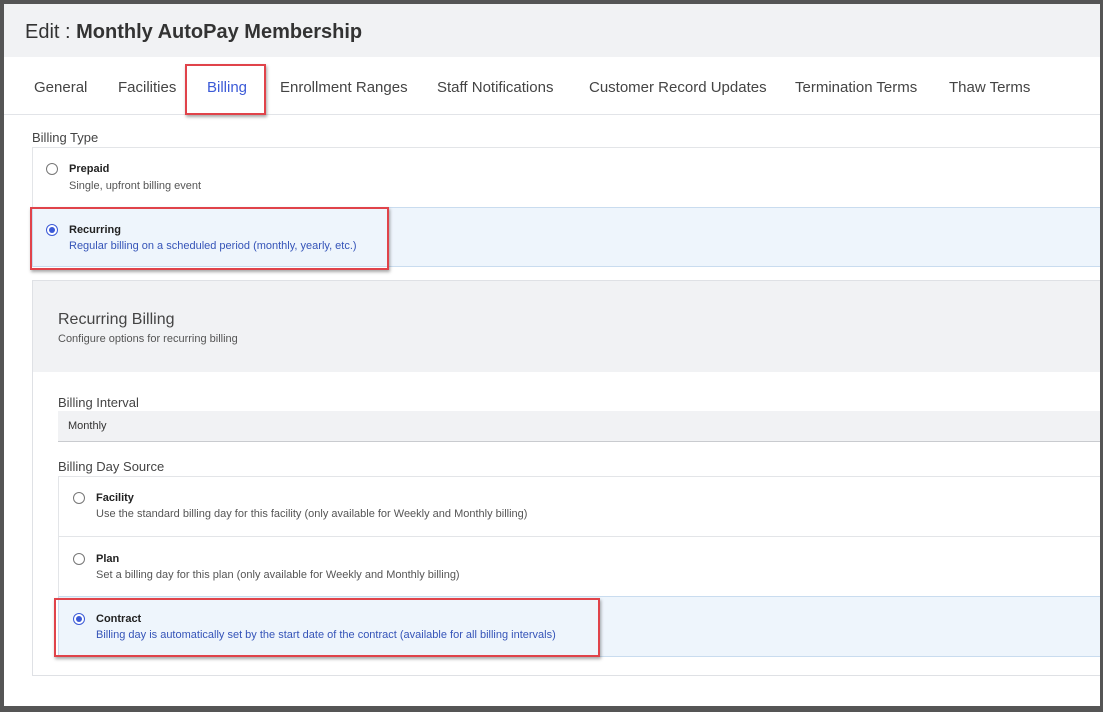 The image size is (1103, 712). I want to click on recurring-radio, so click(52, 230).